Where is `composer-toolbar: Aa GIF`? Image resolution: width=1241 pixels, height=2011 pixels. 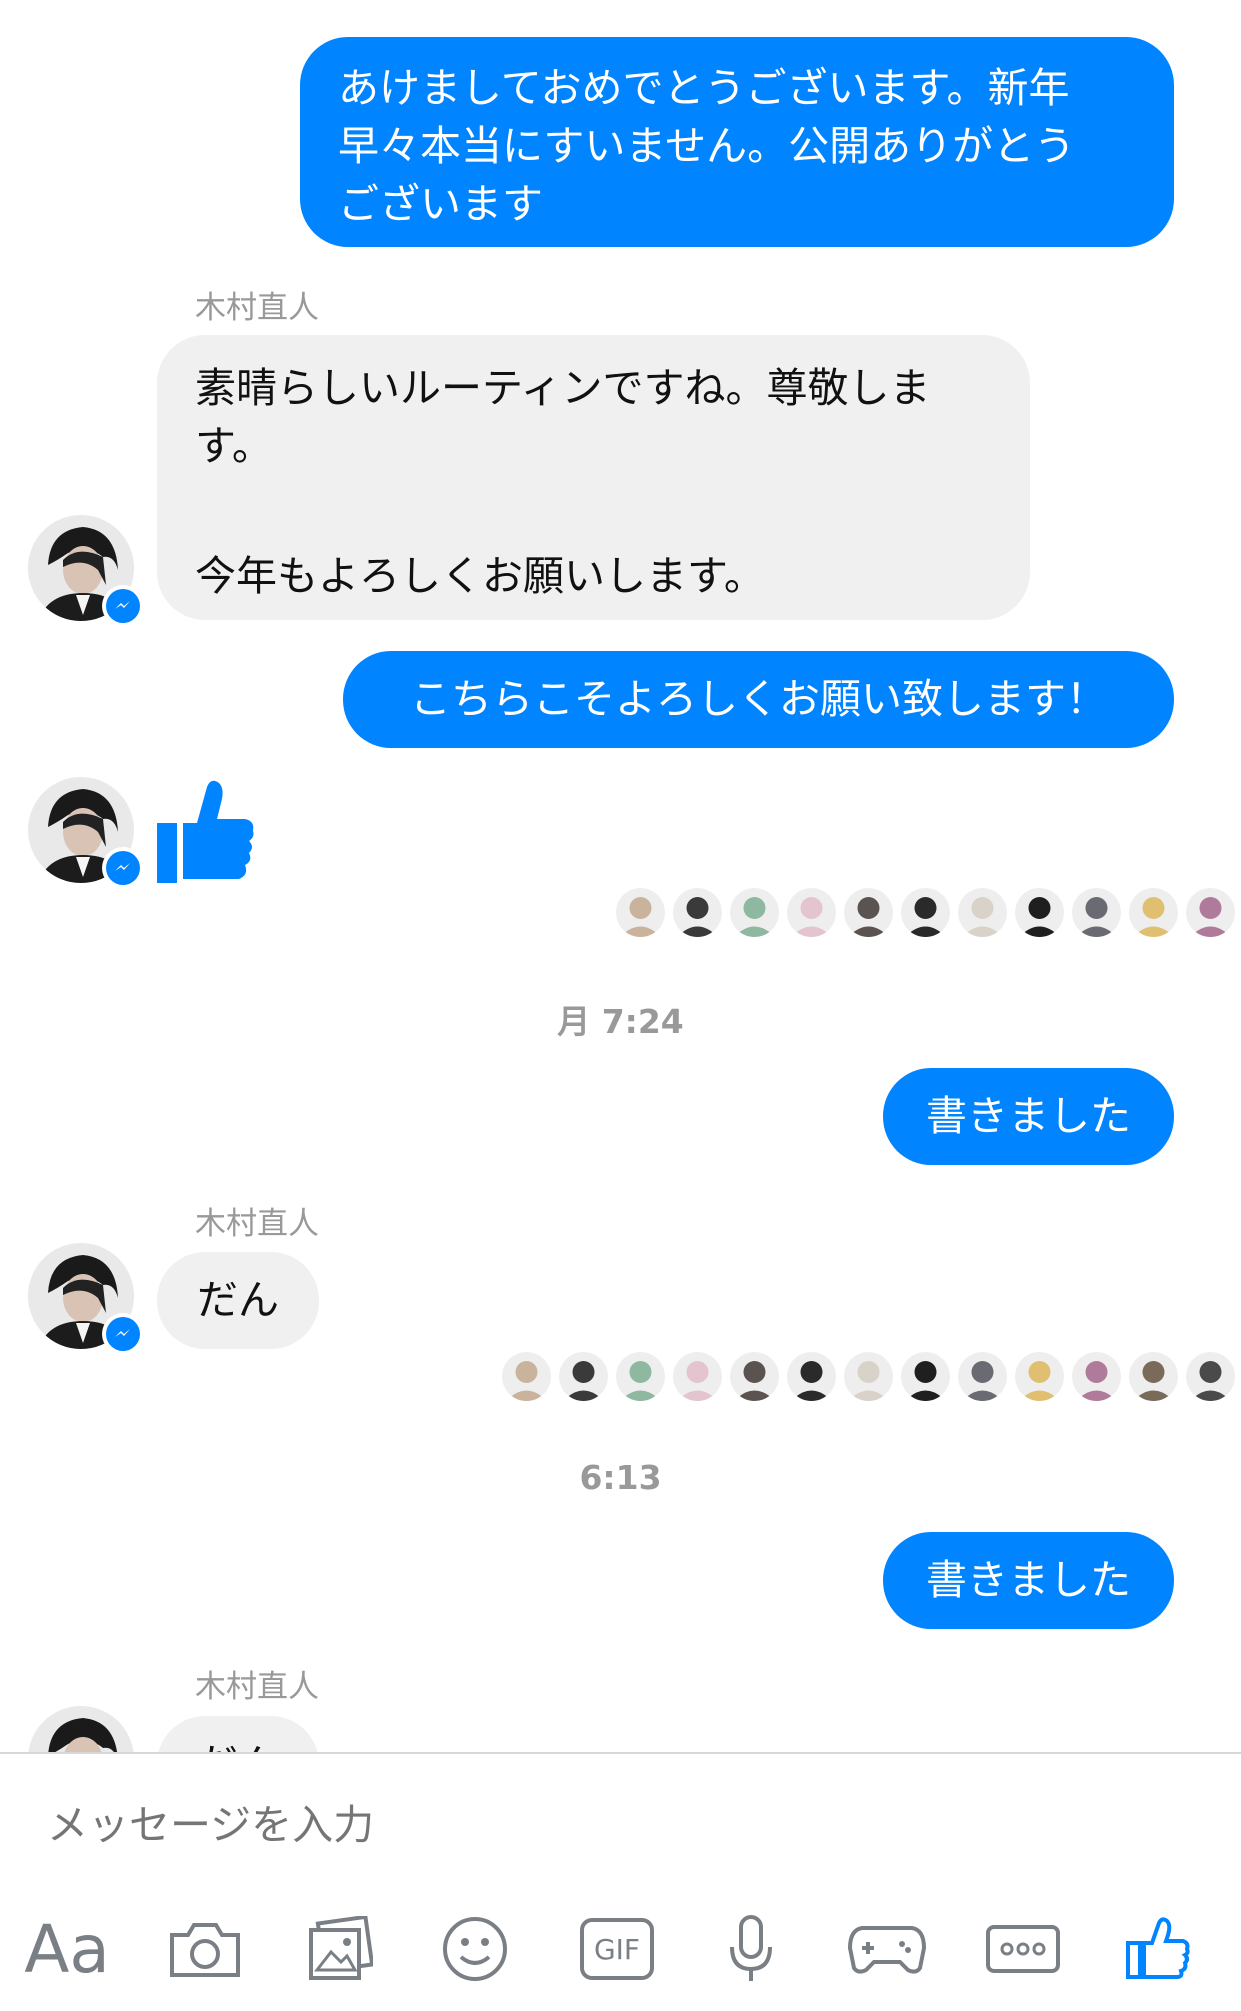 composer-toolbar: Aa GIF is located at coordinates (620, 1949).